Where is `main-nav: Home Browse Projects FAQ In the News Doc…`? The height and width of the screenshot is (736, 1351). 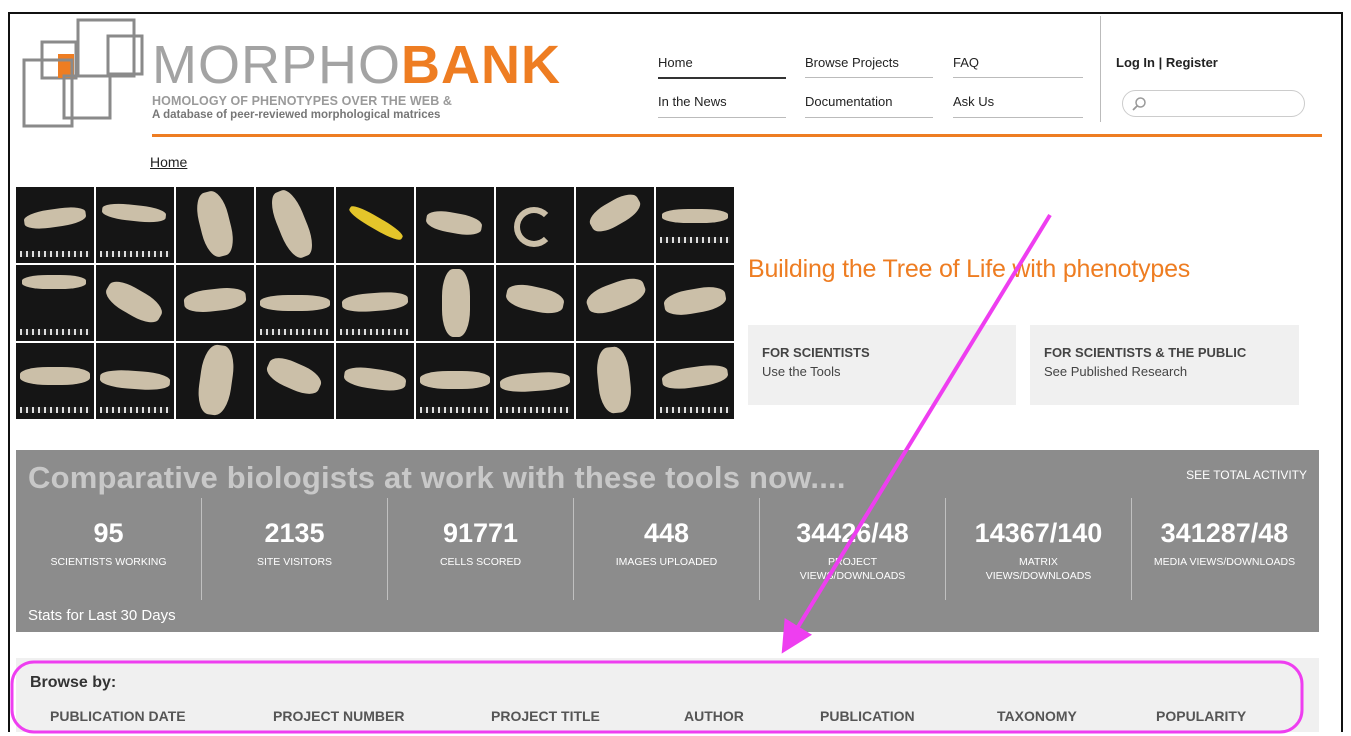 main-nav: Home Browse Projects FAQ In the News Doc… is located at coordinates (870, 85).